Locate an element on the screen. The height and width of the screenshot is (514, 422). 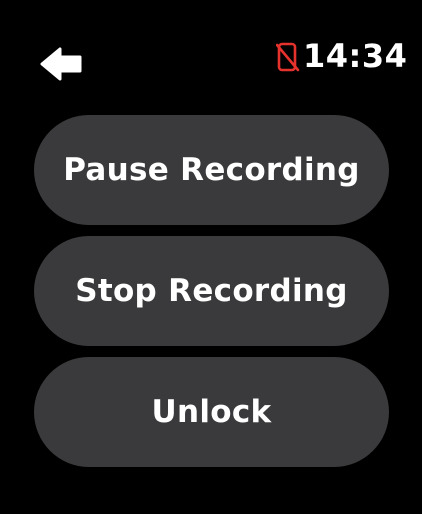
stop-recording-label: Stop Recording is located at coordinates (211, 291).